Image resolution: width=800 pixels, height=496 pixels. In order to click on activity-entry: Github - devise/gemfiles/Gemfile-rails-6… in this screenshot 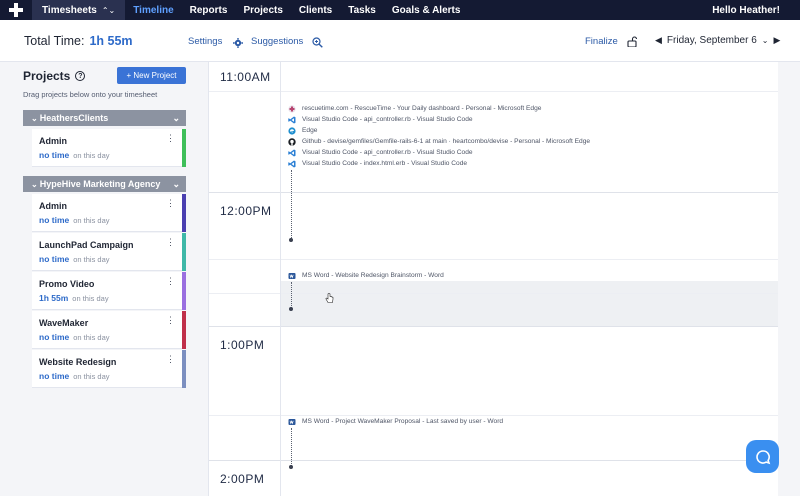, I will do `click(439, 141)`.